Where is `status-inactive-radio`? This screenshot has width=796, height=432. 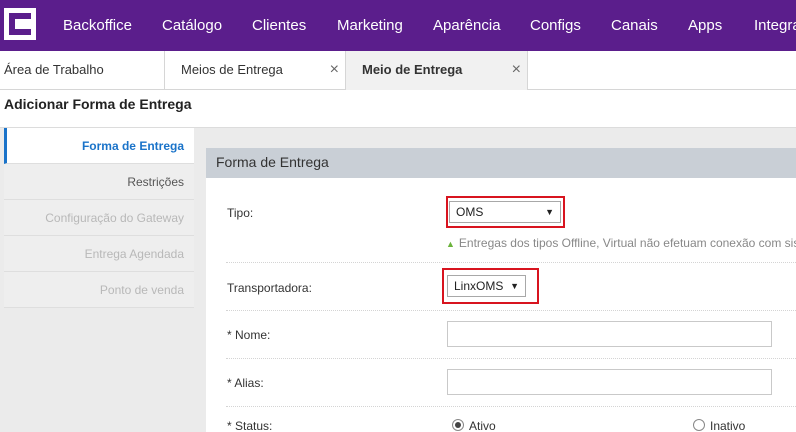
status-inactive-radio is located at coordinates (699, 425).